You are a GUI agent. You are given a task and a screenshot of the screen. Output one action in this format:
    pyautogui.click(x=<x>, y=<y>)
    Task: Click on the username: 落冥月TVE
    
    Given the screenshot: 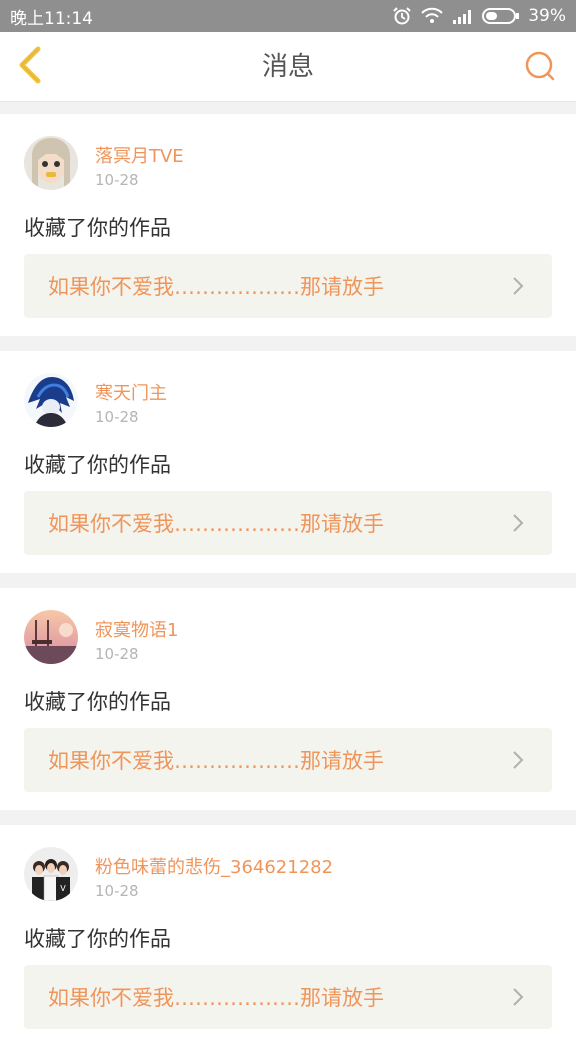 What is the action you would take?
    pyautogui.click(x=139, y=155)
    